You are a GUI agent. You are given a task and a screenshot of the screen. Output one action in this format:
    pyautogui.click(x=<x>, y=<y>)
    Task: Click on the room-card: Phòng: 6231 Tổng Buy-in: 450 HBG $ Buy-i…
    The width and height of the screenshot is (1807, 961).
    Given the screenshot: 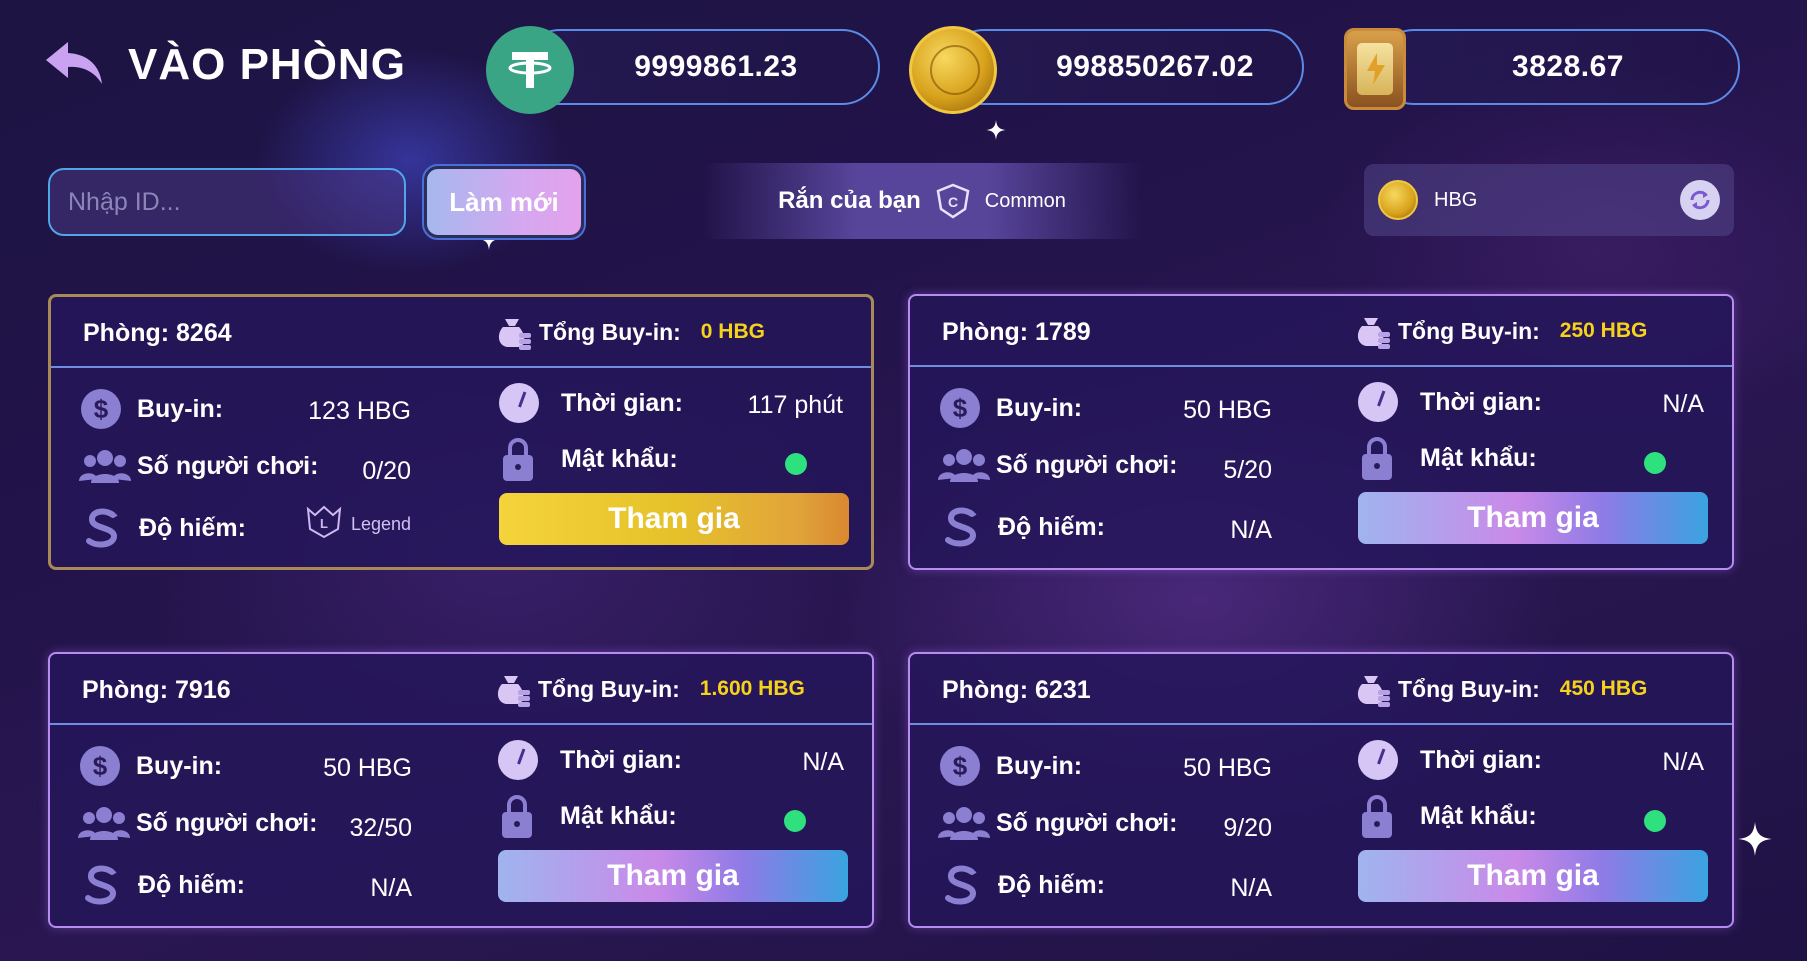 What is the action you would take?
    pyautogui.click(x=1321, y=790)
    